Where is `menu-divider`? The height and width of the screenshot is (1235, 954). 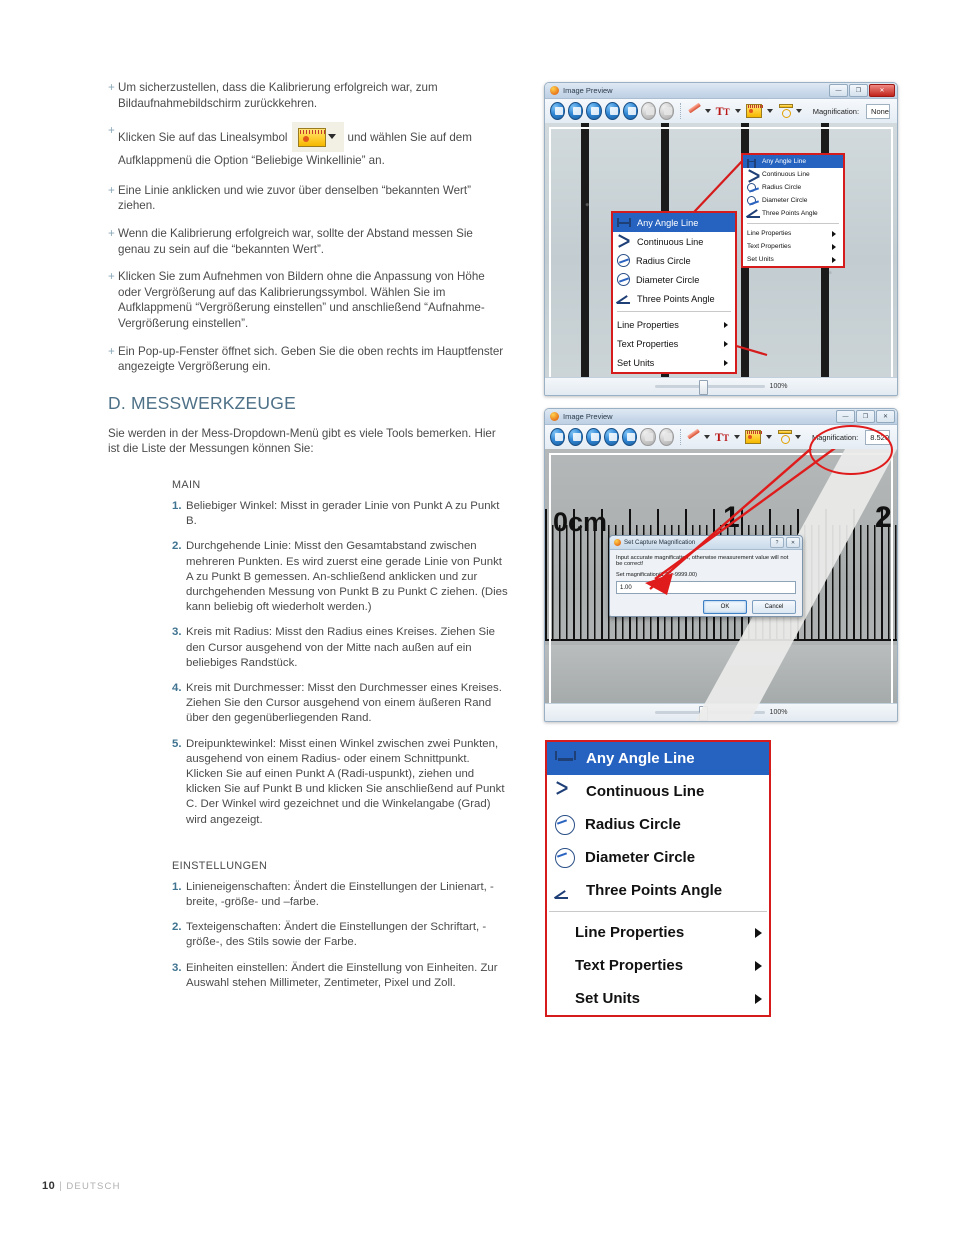
menu-divider is located at coordinates (674, 311).